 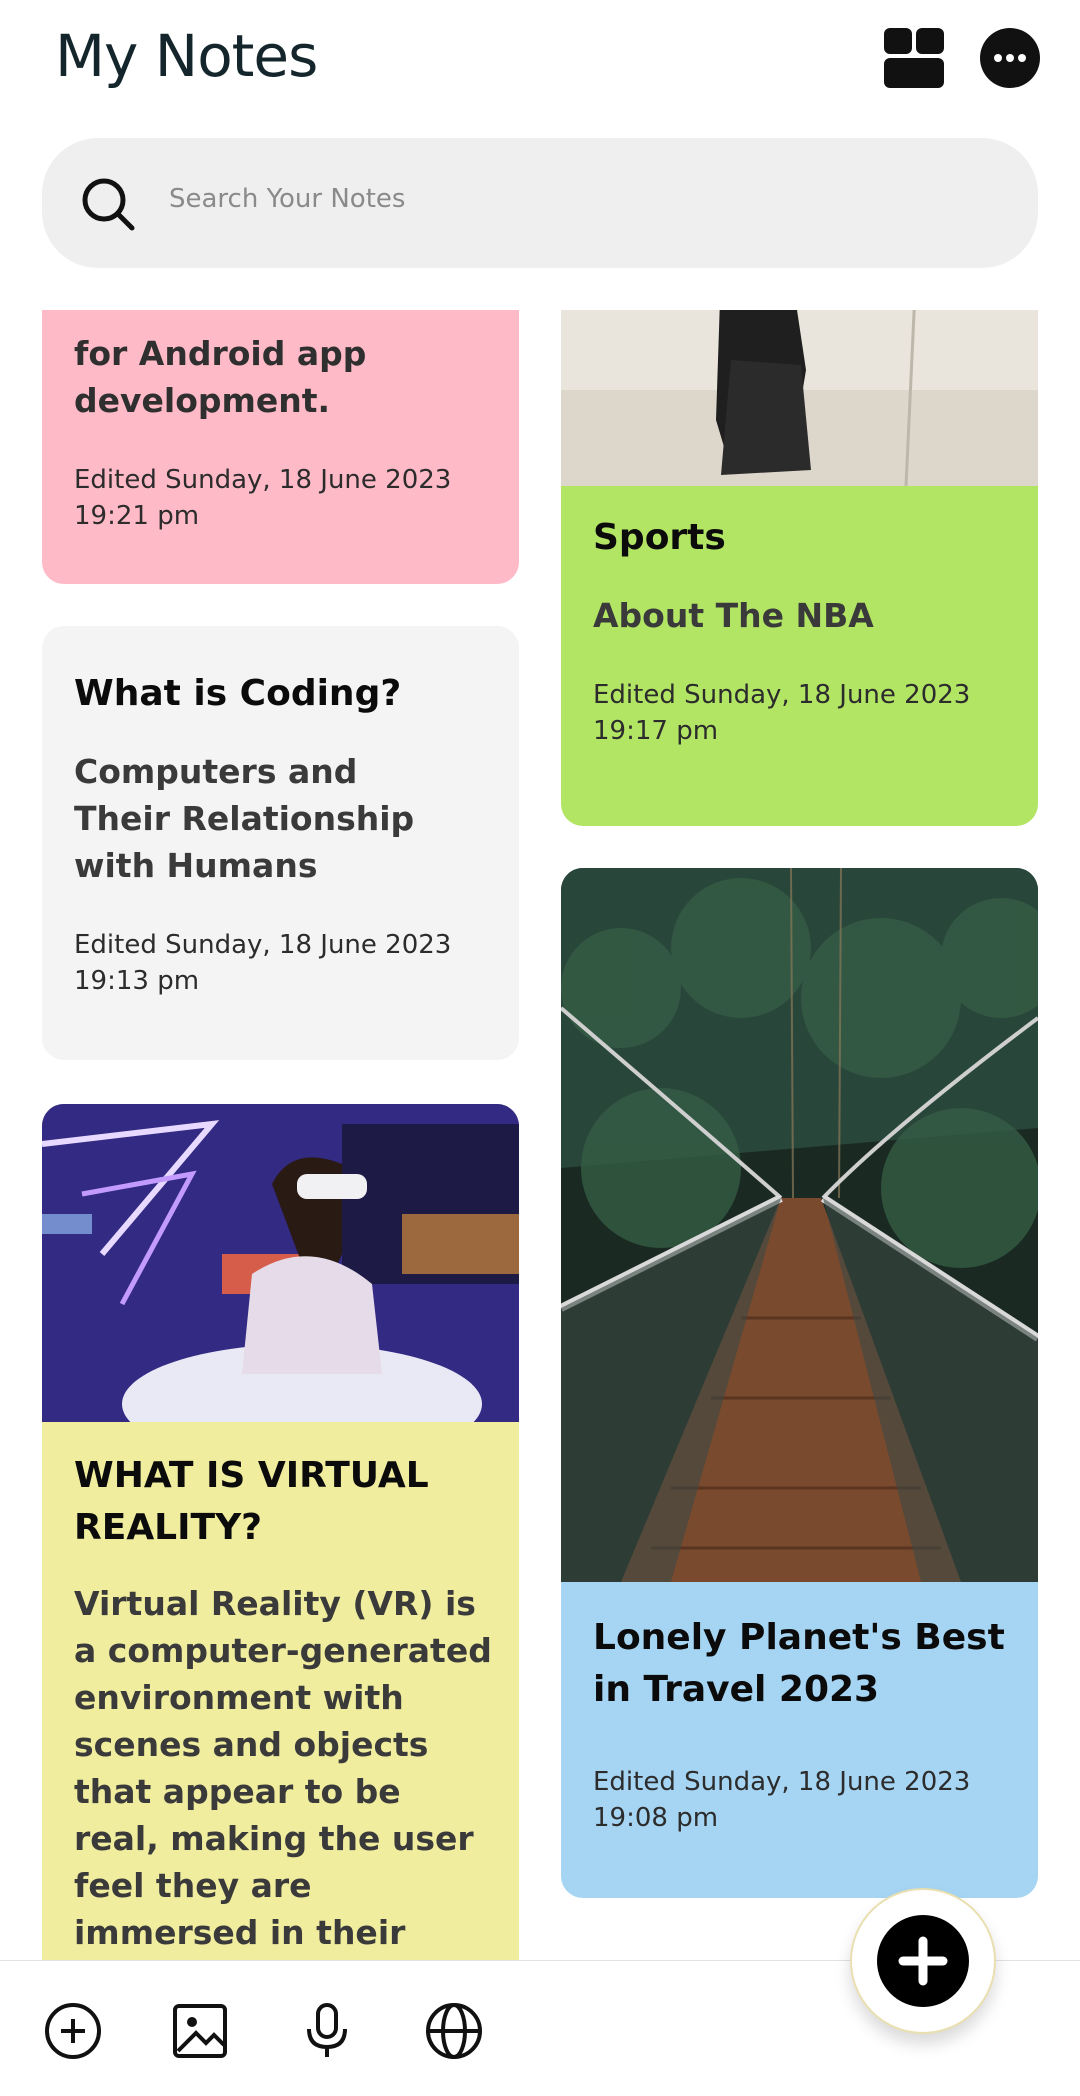 I want to click on app-title: My Notes, so click(x=186, y=56).